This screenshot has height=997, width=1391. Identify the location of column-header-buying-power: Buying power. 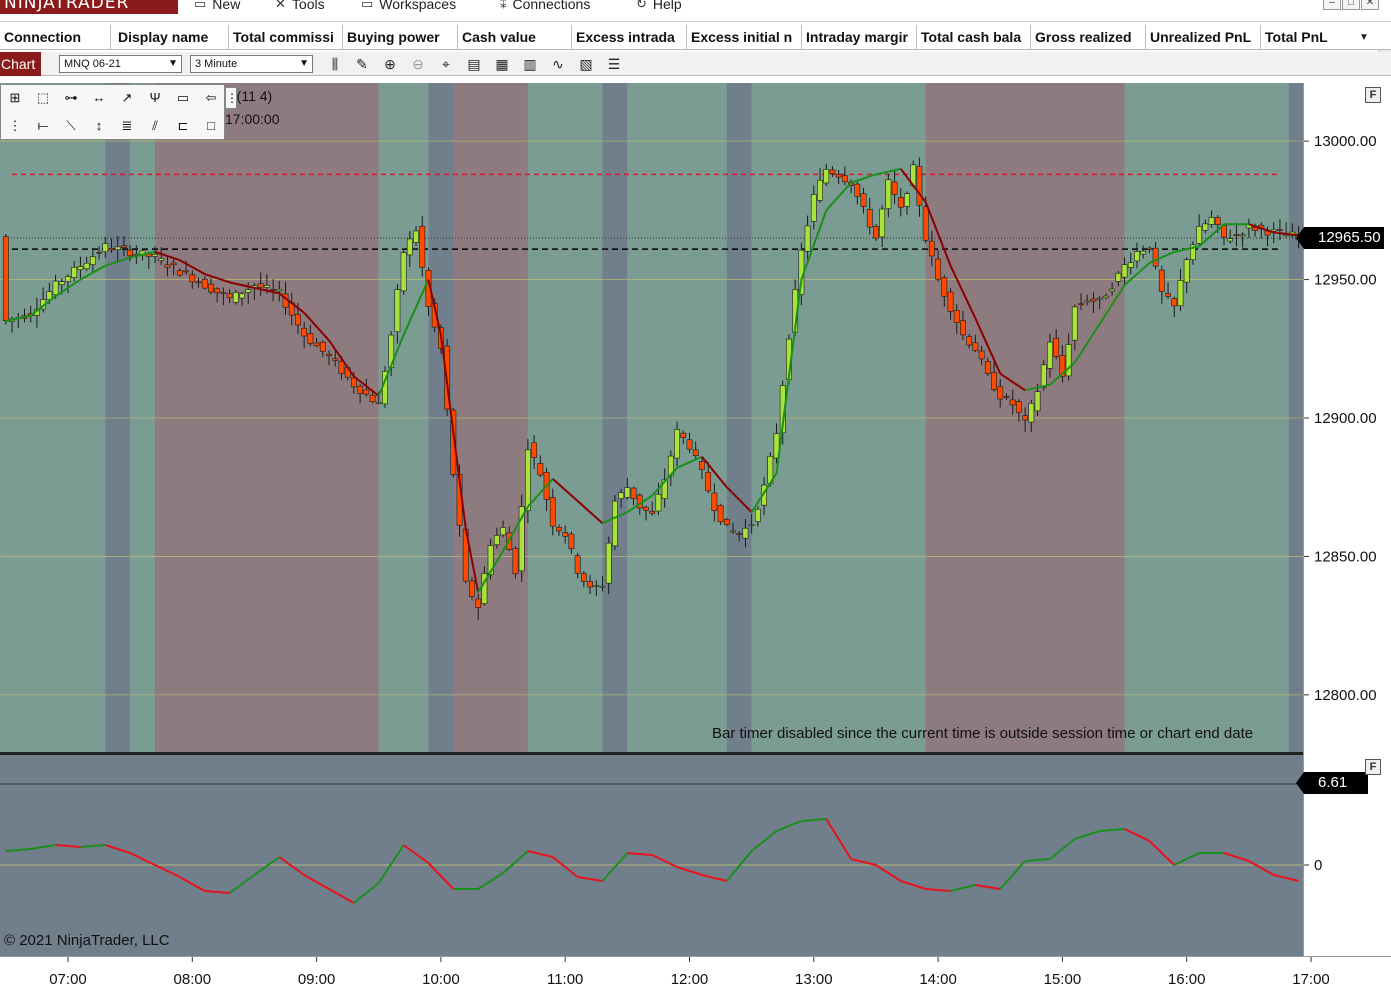
(400, 37).